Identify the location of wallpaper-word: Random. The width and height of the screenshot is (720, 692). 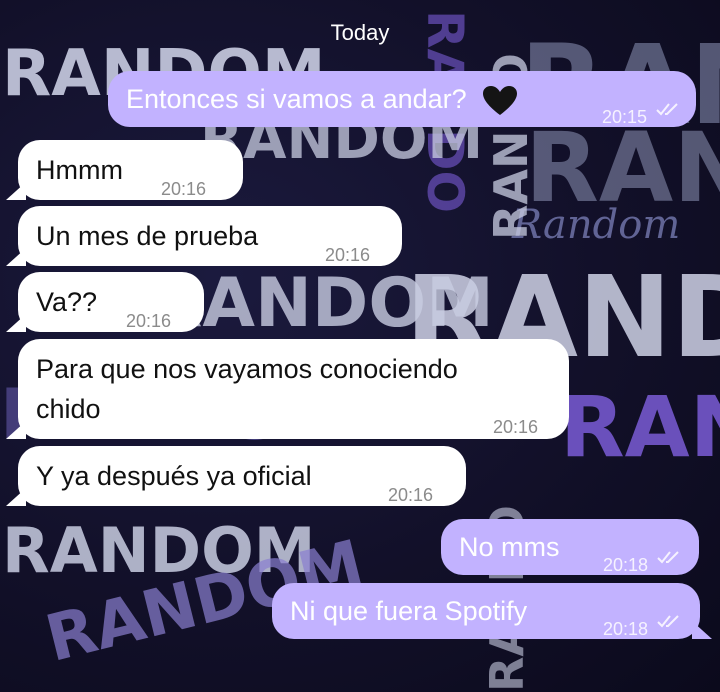
(596, 225).